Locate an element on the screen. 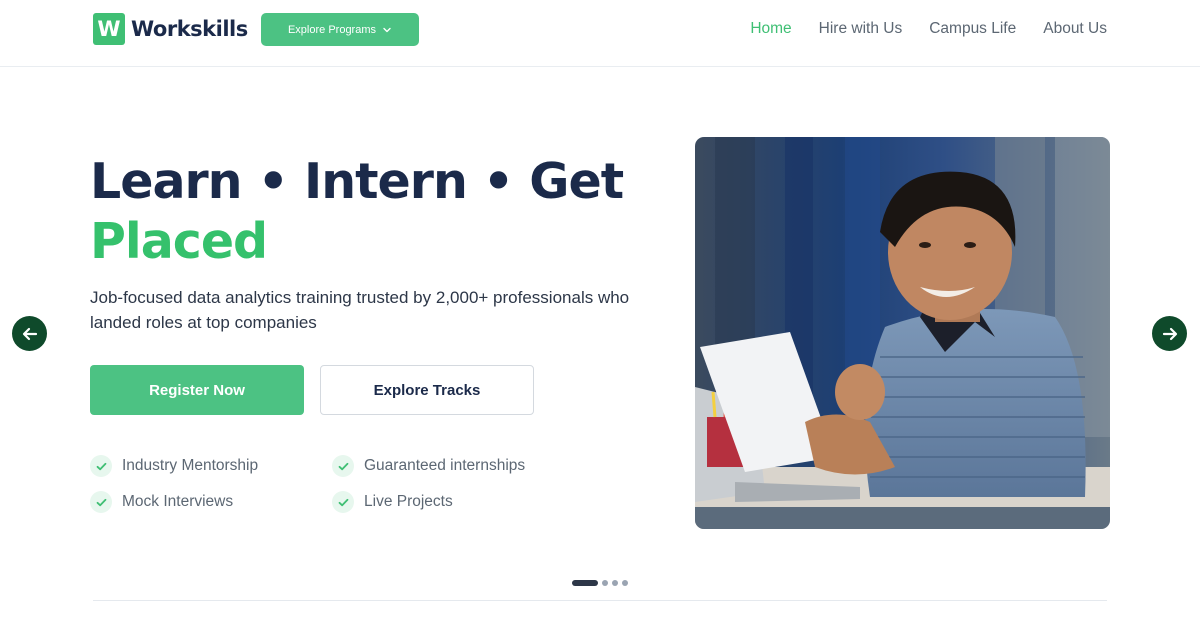  arrow-left-icon is located at coordinates (29, 333).